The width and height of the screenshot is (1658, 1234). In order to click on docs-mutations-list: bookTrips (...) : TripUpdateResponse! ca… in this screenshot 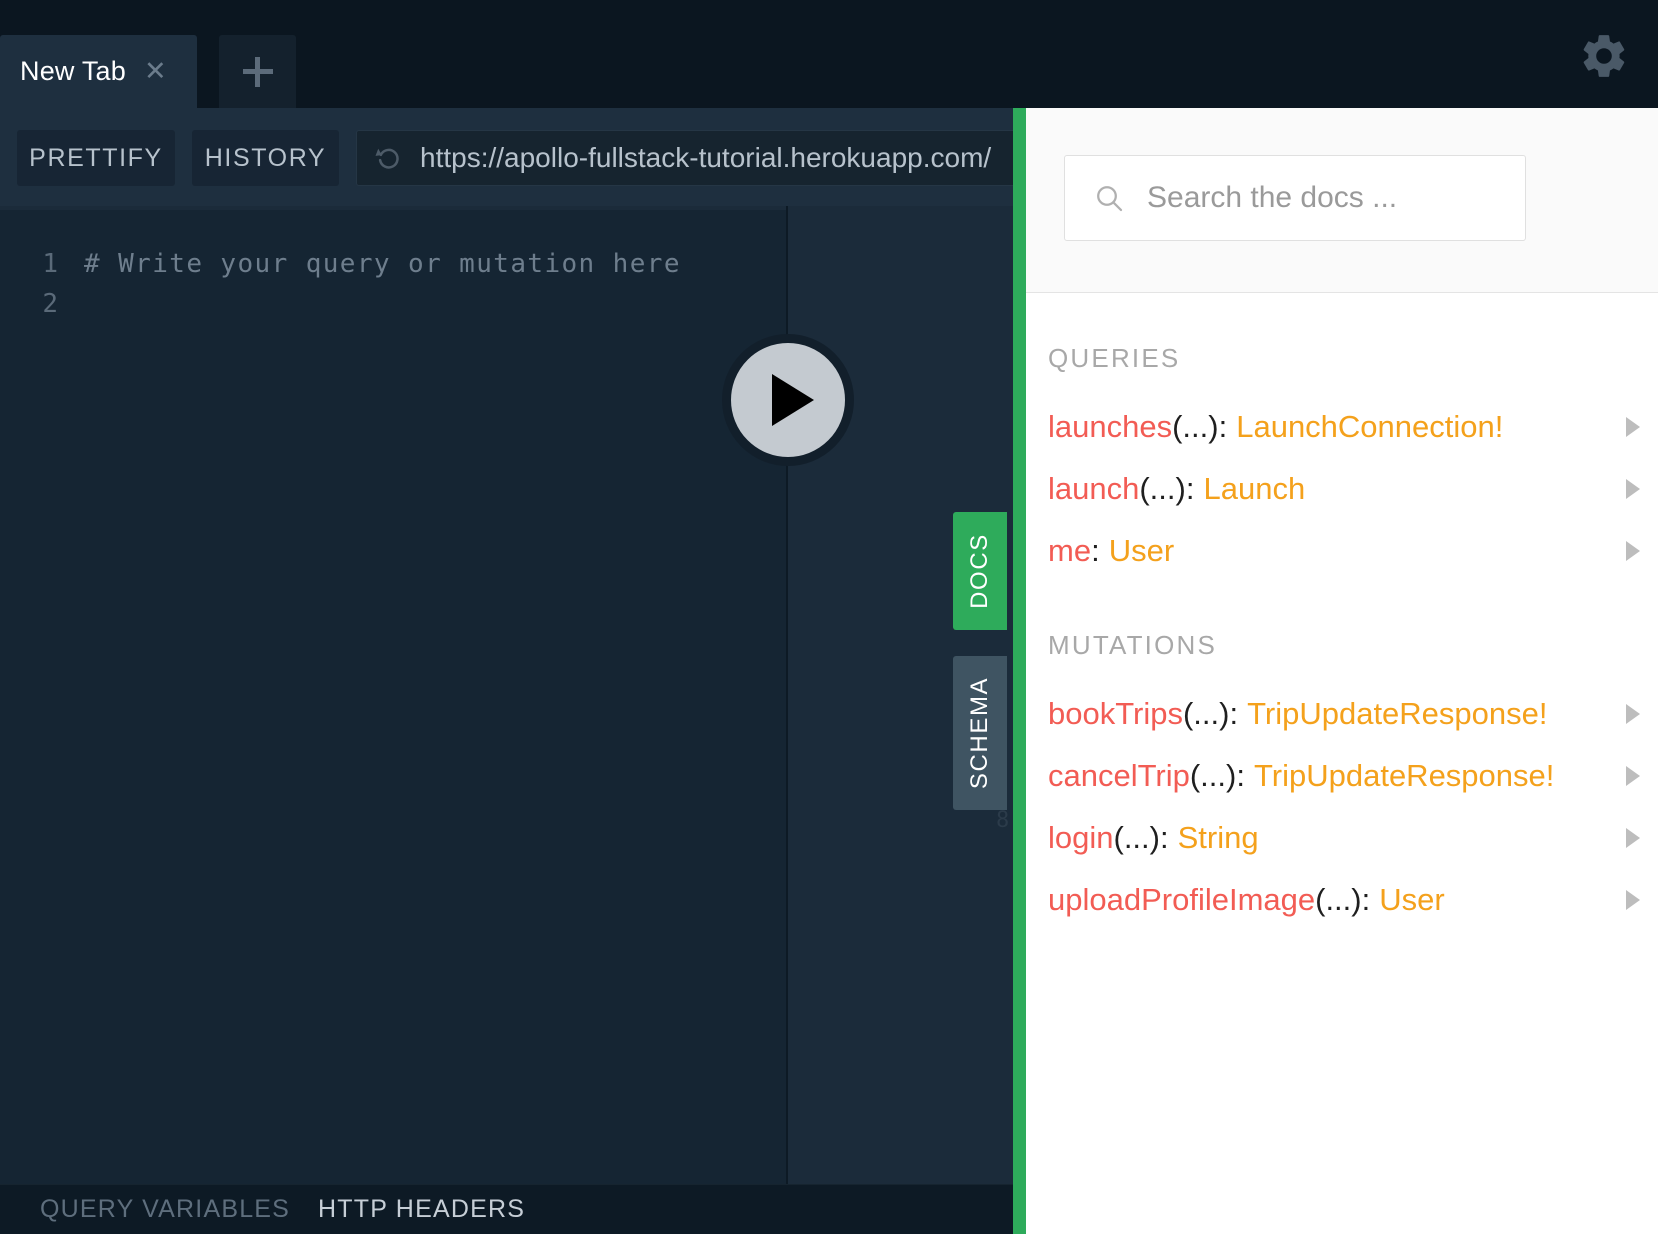, I will do `click(1342, 807)`.